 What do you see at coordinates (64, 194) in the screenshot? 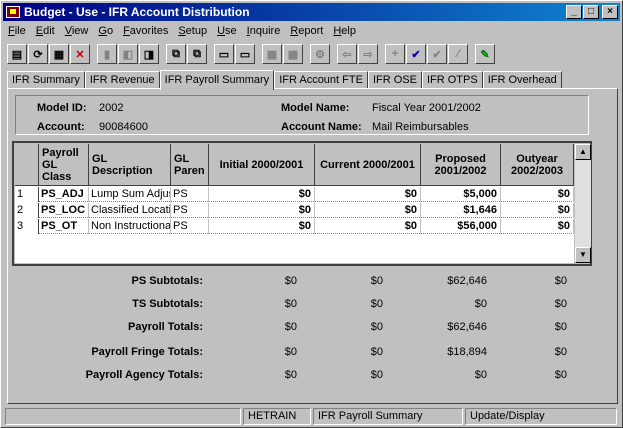
I see `table-cell: PS_ADJ` at bounding box center [64, 194].